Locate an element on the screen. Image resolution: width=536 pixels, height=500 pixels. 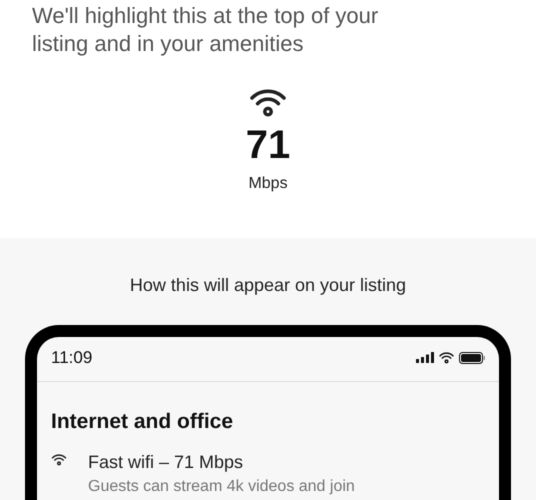
amenity-title: Fast wifi – 71 Mbps is located at coordinates (166, 462).